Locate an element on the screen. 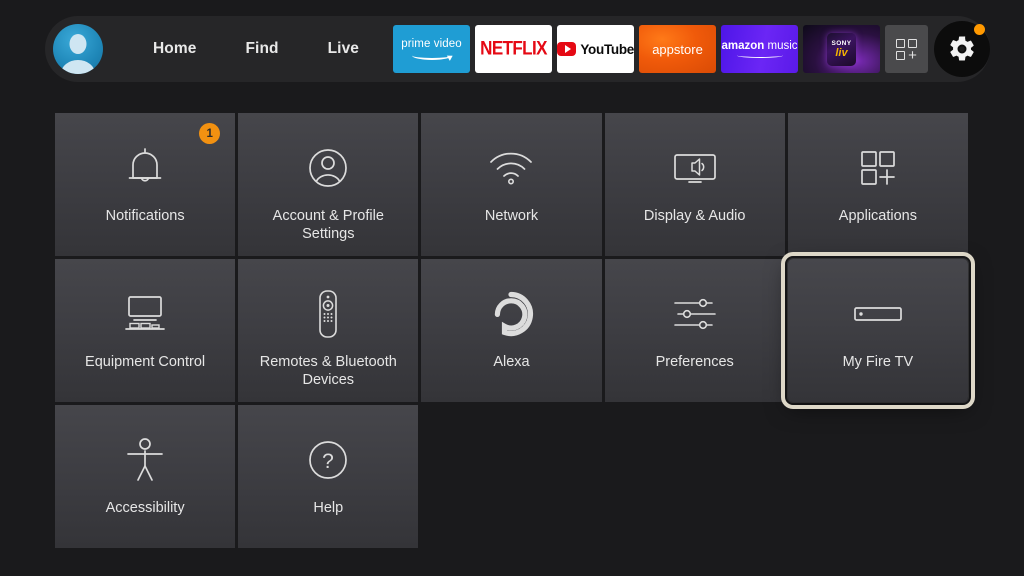 This screenshot has height=576, width=1024. settings-tile-label: Account & Profile Settings is located at coordinates (328, 225).